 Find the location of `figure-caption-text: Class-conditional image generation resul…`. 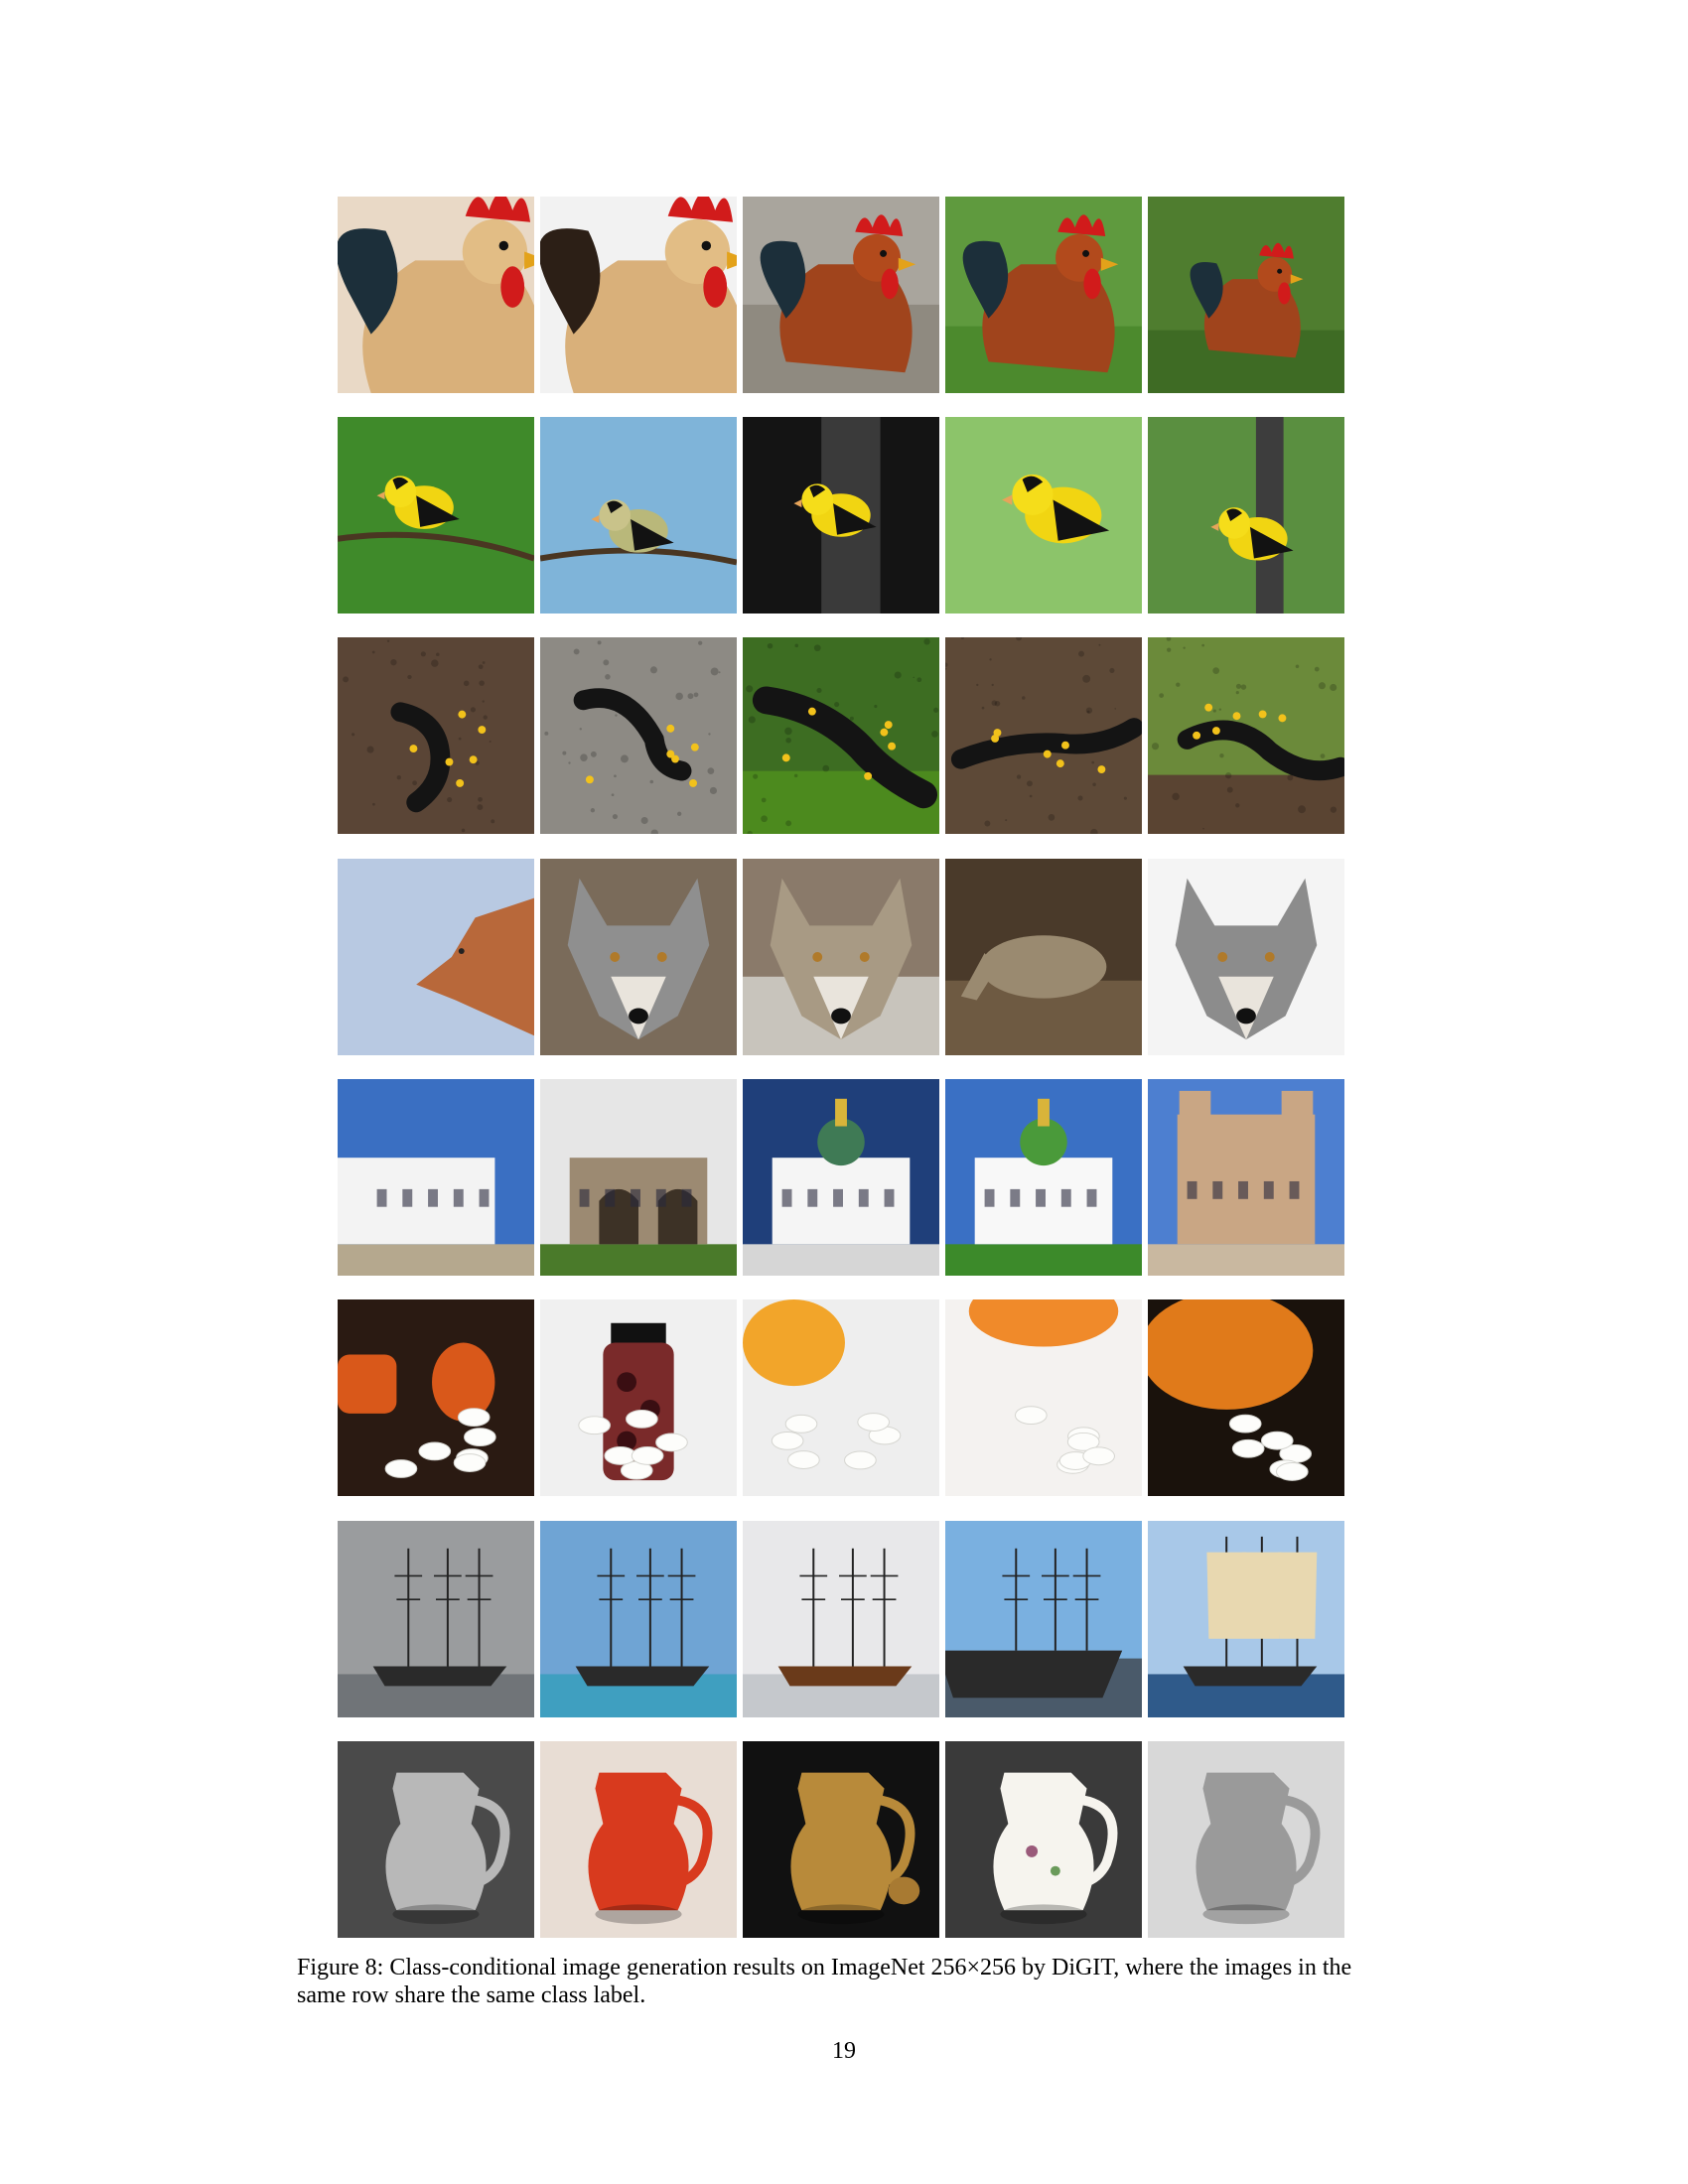

figure-caption-text: Class-conditional image generation resul… is located at coordinates (824, 1981).